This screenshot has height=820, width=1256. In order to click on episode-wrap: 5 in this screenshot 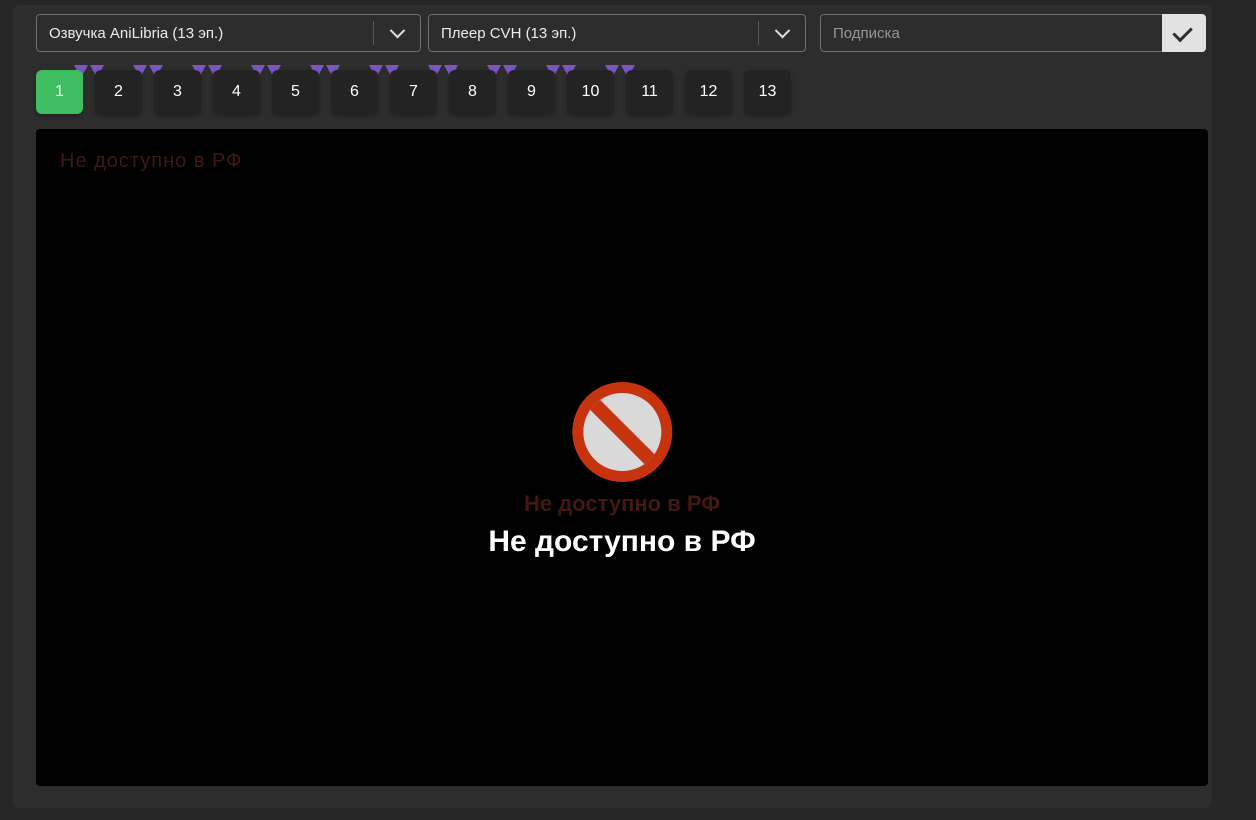, I will do `click(306, 89)`.